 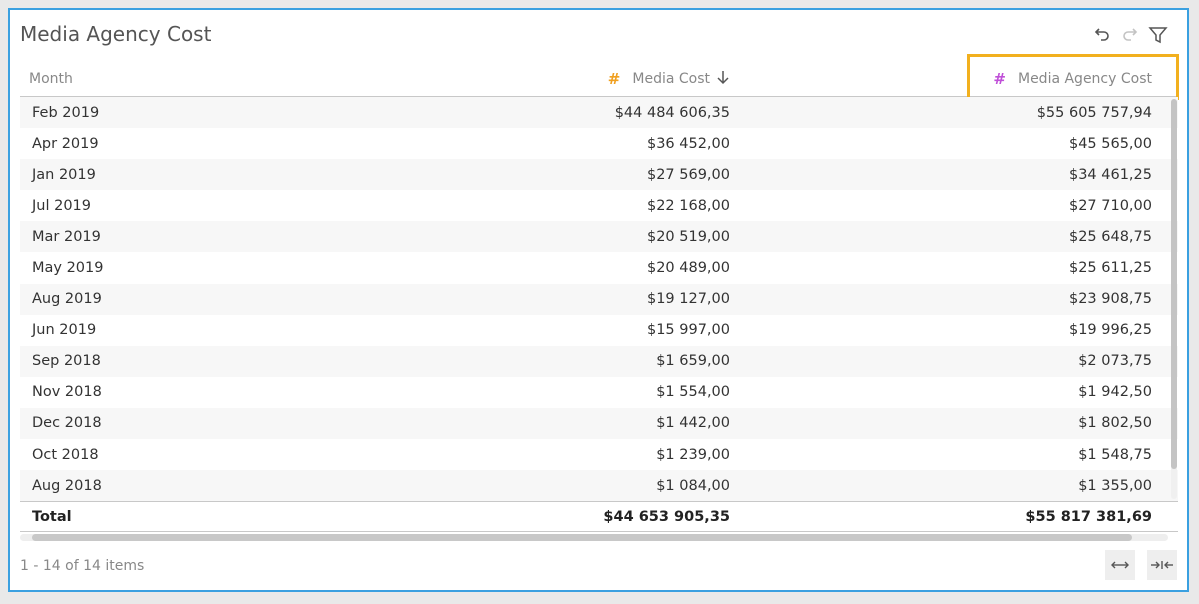 I want to click on cell-media-cost: $27 569,00, so click(x=688, y=174).